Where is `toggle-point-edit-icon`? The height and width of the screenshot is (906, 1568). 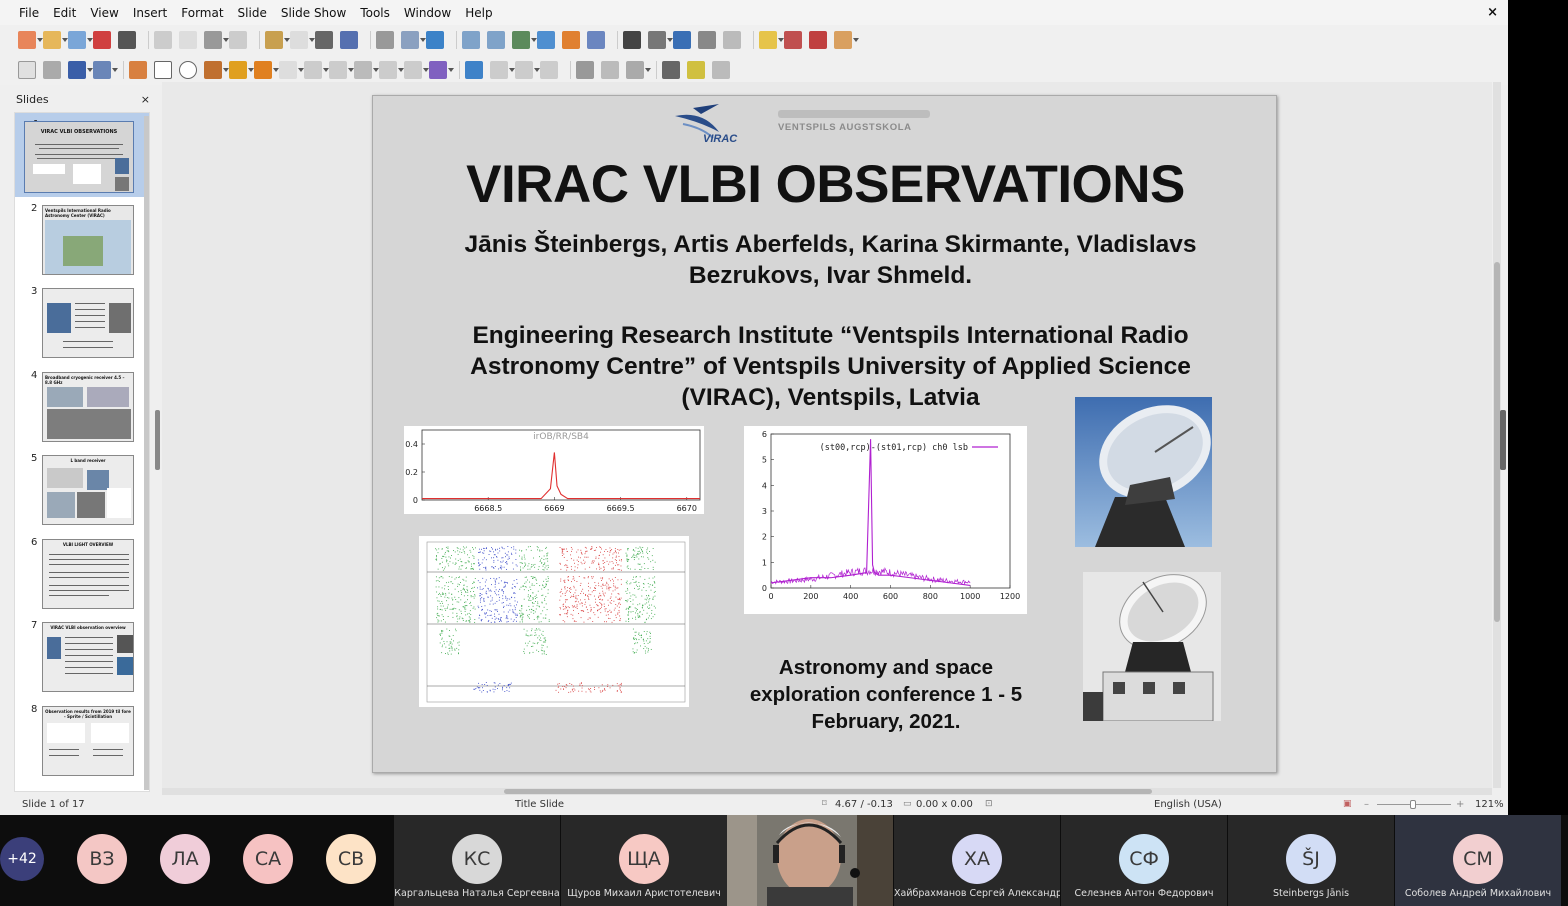
toggle-point-edit-icon is located at coordinates (671, 70).